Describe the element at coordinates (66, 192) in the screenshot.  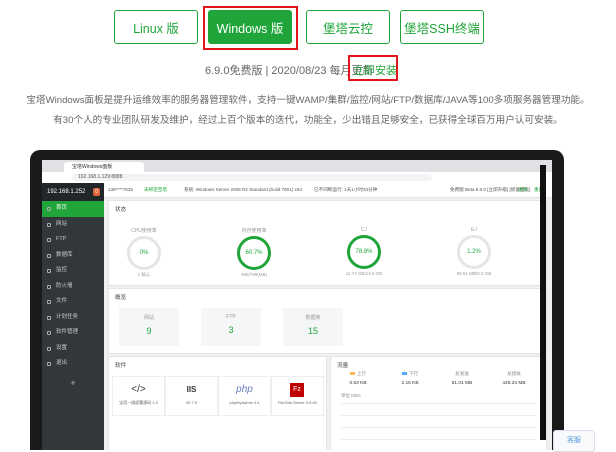
I see `server-ip: 192.168.1.252` at that location.